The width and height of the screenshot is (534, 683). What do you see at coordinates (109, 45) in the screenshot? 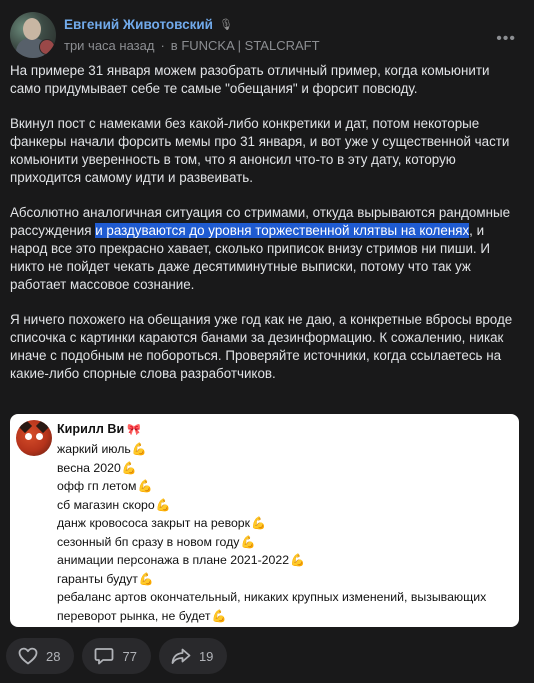
I see `post-time: три часа назад` at bounding box center [109, 45].